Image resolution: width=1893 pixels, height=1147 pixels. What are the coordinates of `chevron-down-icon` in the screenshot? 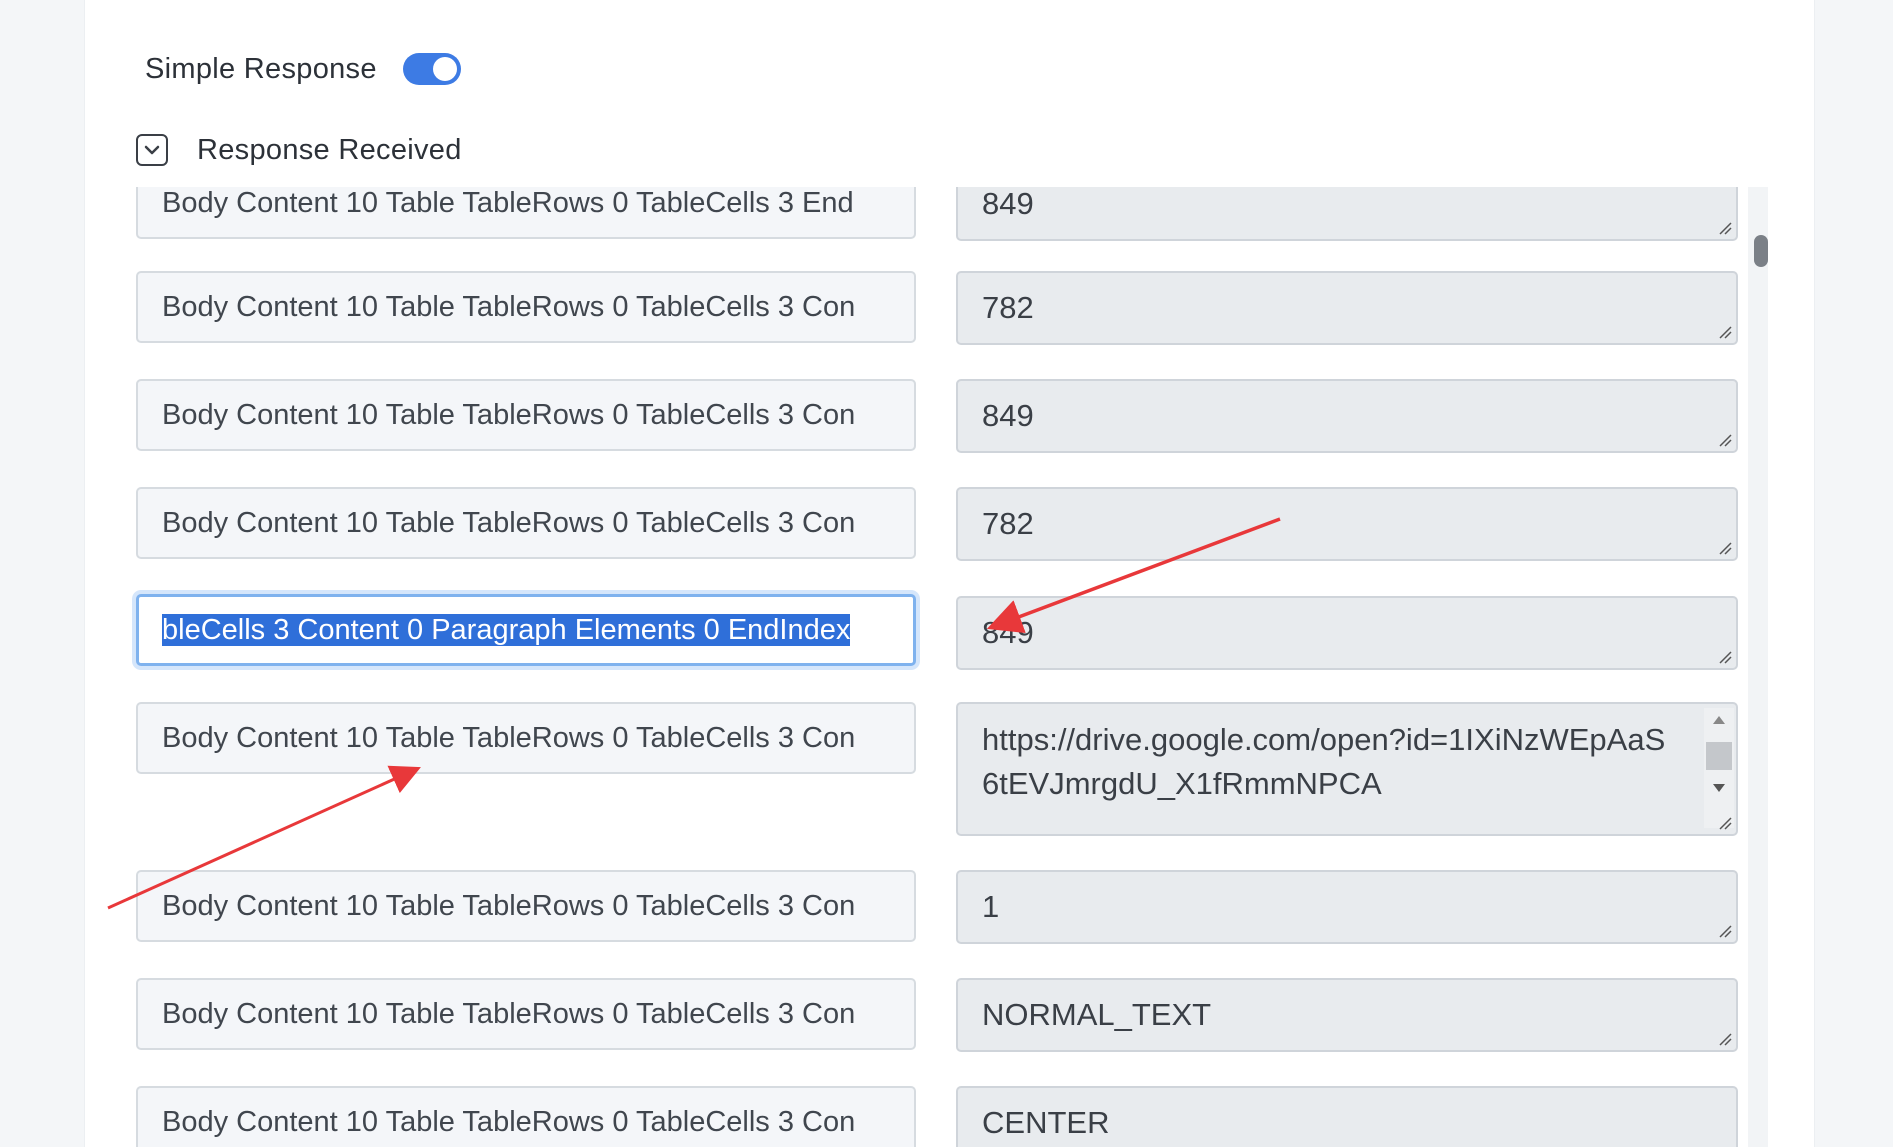 It's located at (152, 150).